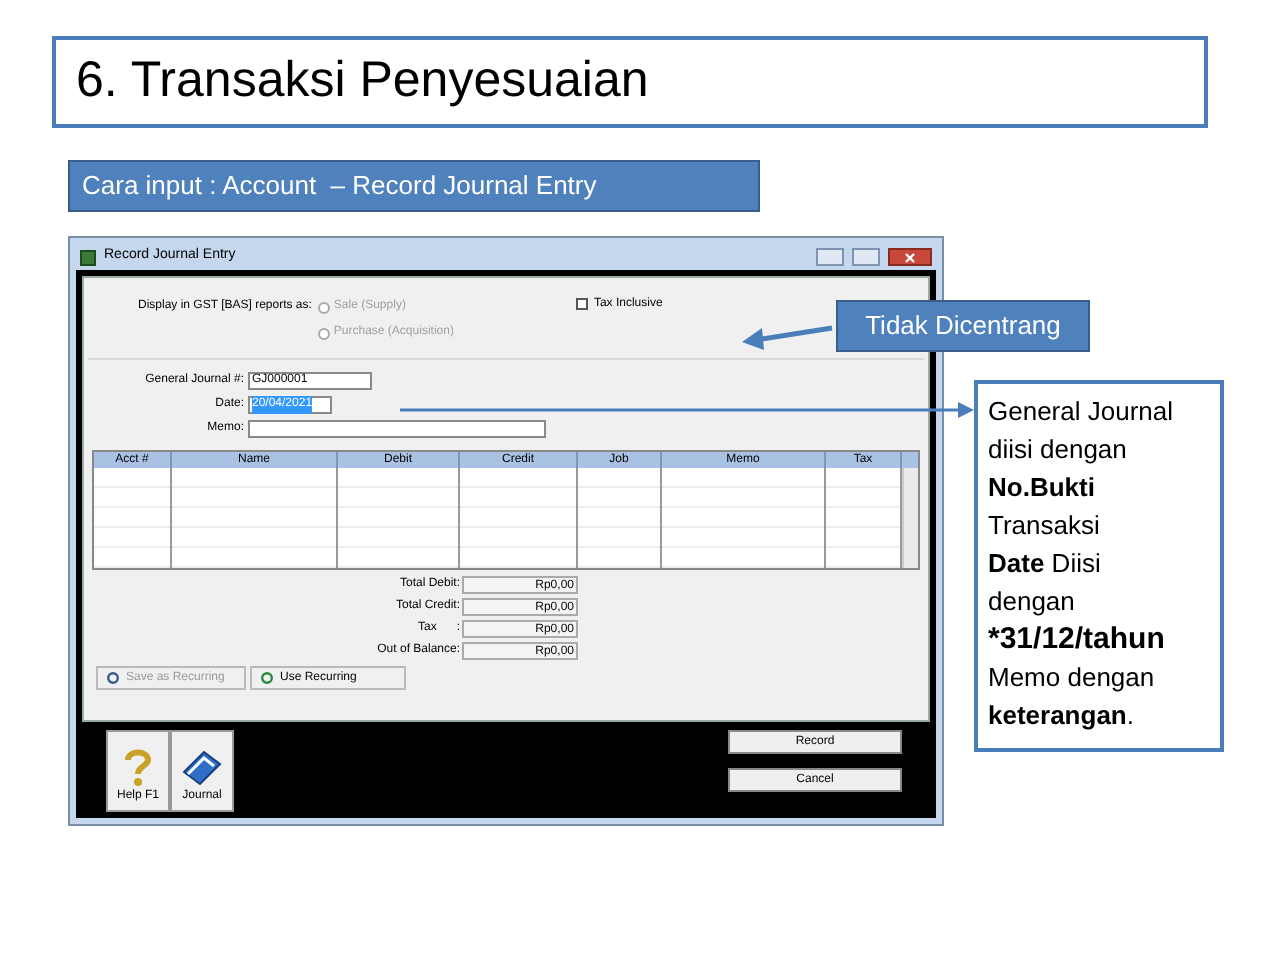 This screenshot has height=956, width=1276. What do you see at coordinates (630, 82) in the screenshot?
I see `slide-title: 6. Transaksi Penyesuaian` at bounding box center [630, 82].